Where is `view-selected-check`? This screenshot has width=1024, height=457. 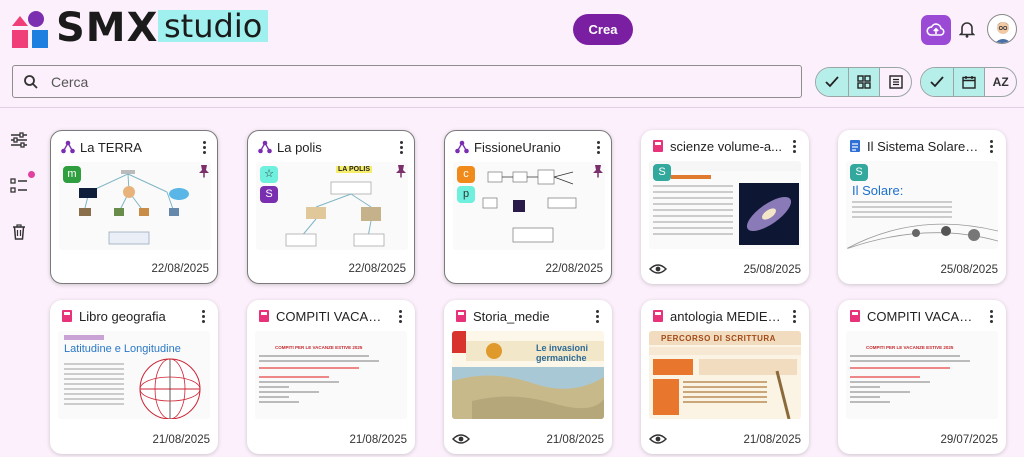
view-selected-check is located at coordinates (832, 82).